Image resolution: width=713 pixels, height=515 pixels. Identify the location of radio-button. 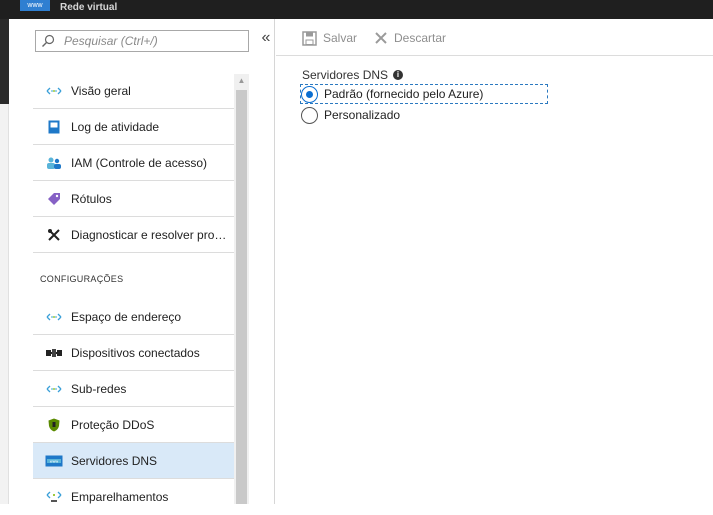
(309, 115).